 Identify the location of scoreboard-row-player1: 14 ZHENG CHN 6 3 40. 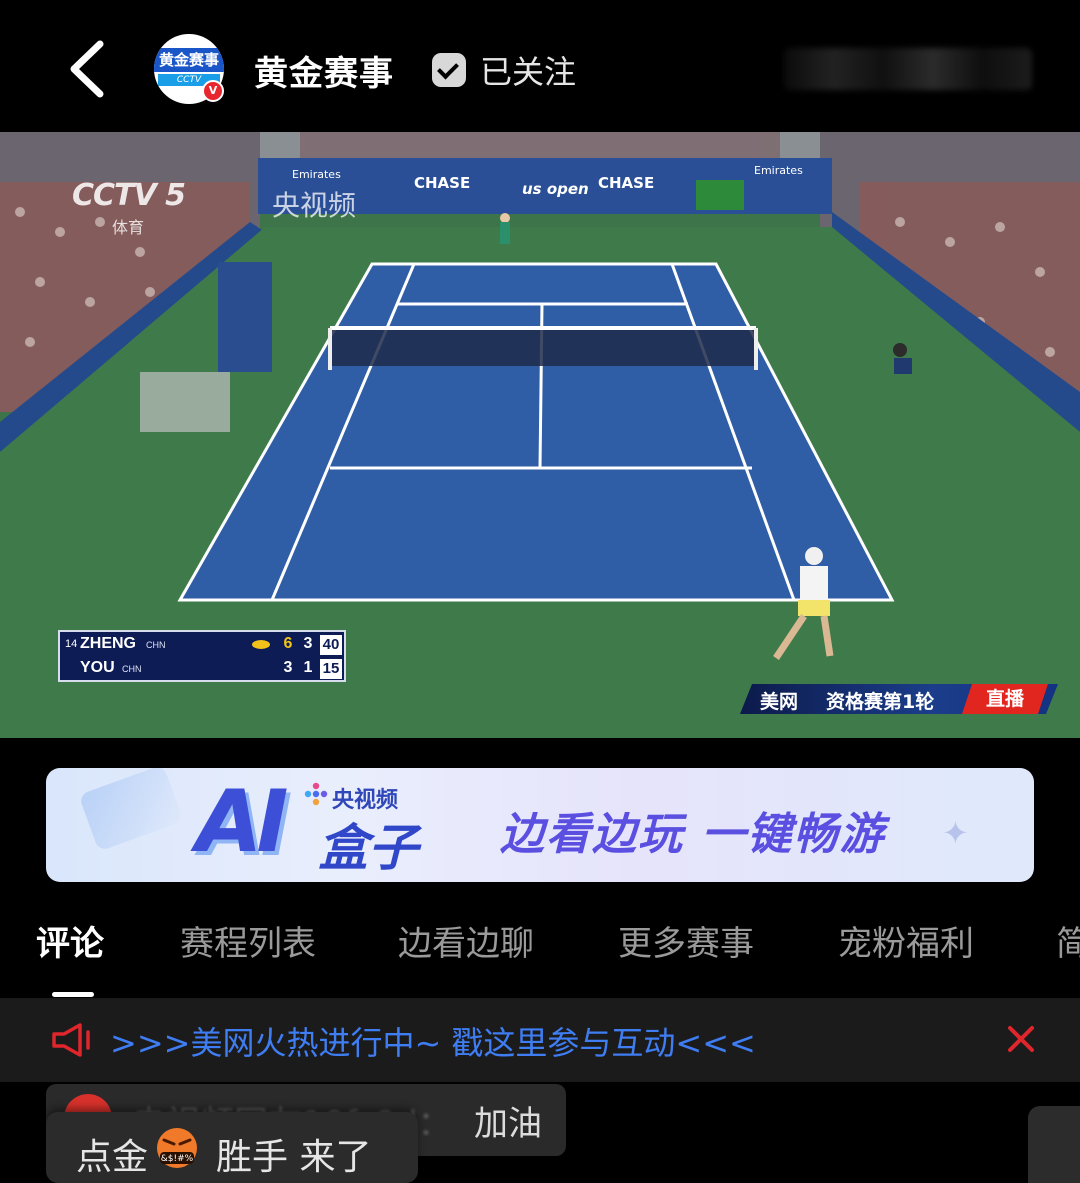
(202, 645).